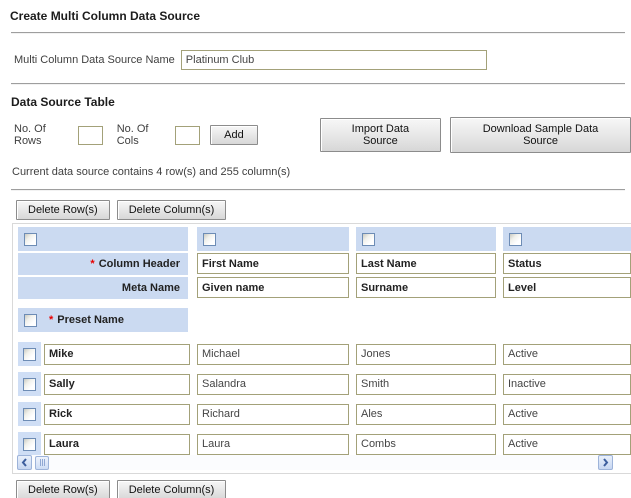 The width and height of the screenshot is (631, 498). I want to click on meta-name-label: Meta Name, so click(150, 288).